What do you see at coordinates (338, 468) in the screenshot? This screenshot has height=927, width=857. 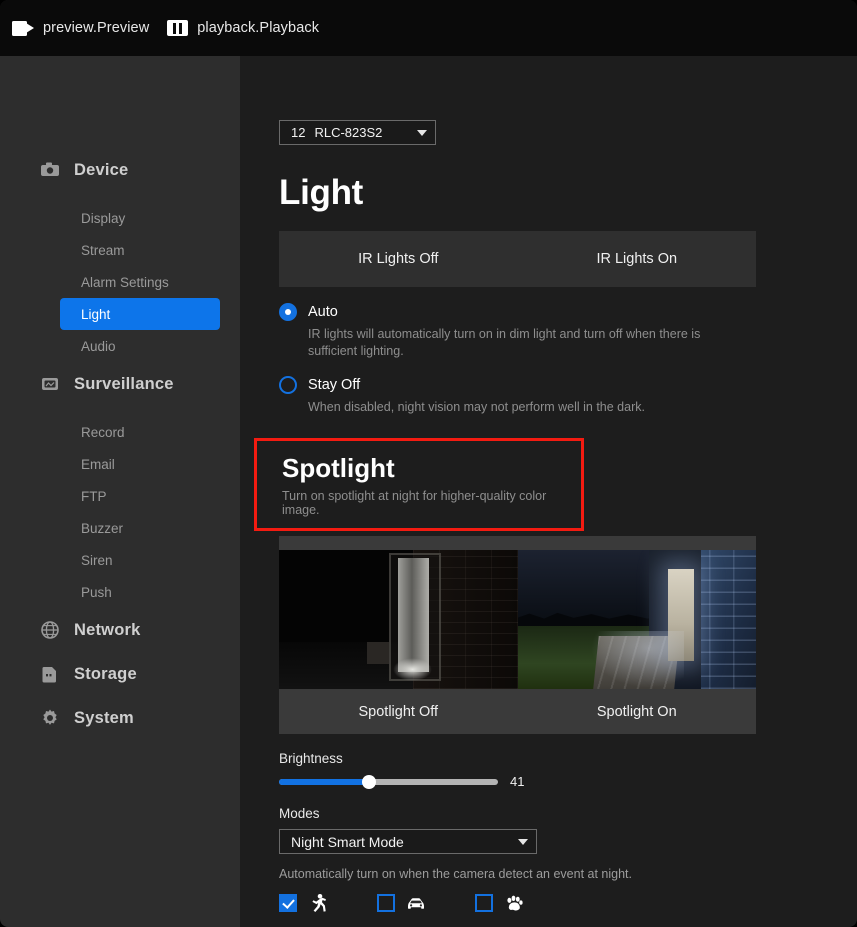 I see `spotlight-title: Spotlight` at bounding box center [338, 468].